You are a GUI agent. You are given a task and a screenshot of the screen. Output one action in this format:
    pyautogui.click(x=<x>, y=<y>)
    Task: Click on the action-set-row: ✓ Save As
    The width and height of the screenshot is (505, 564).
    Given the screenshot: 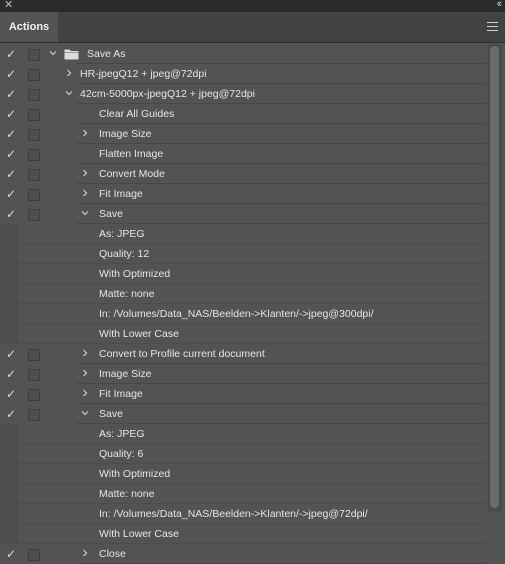 What is the action you would take?
    pyautogui.click(x=252, y=54)
    